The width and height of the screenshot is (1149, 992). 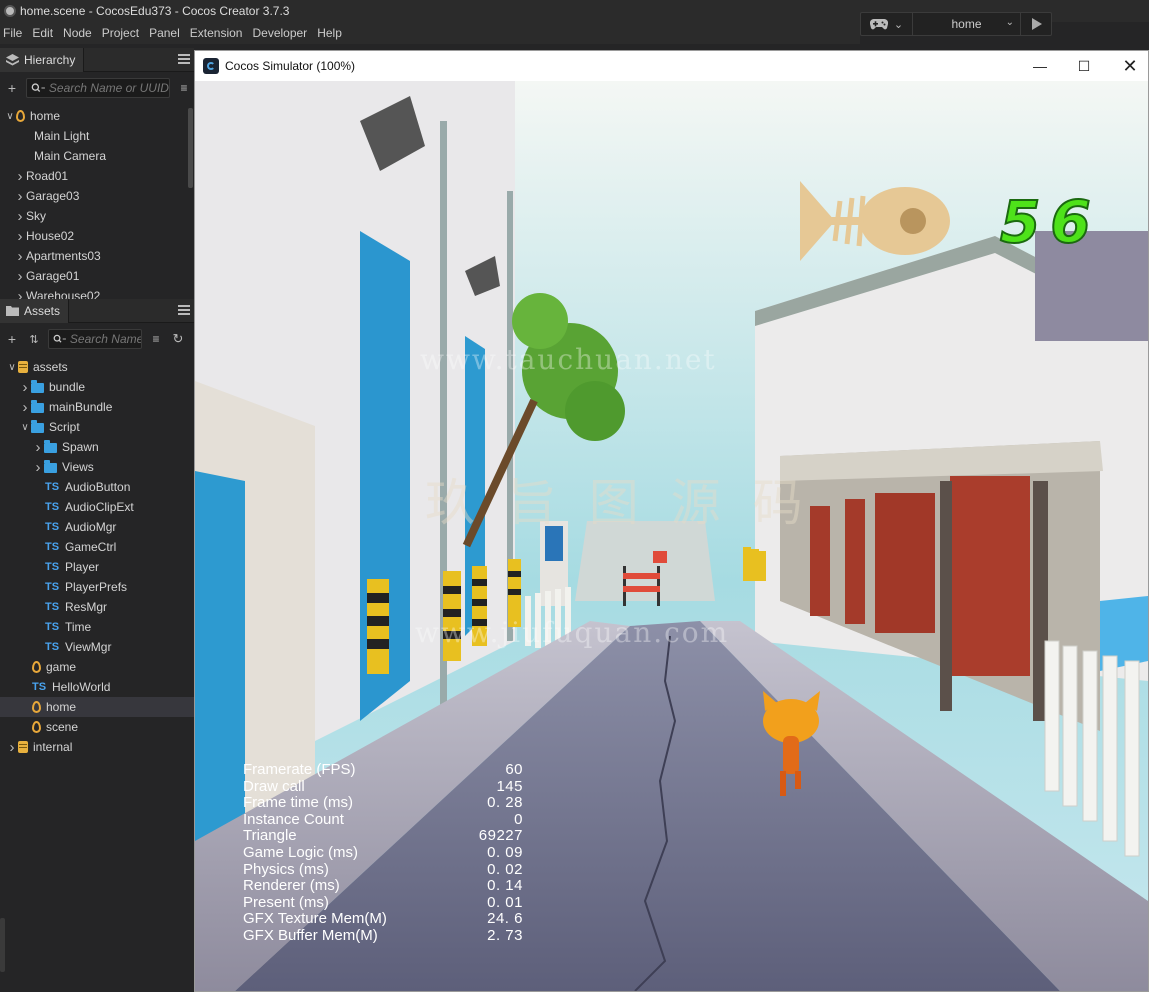 I want to click on watermark-text-2: 玖 旨 图 源 码, so click(x=618, y=503).